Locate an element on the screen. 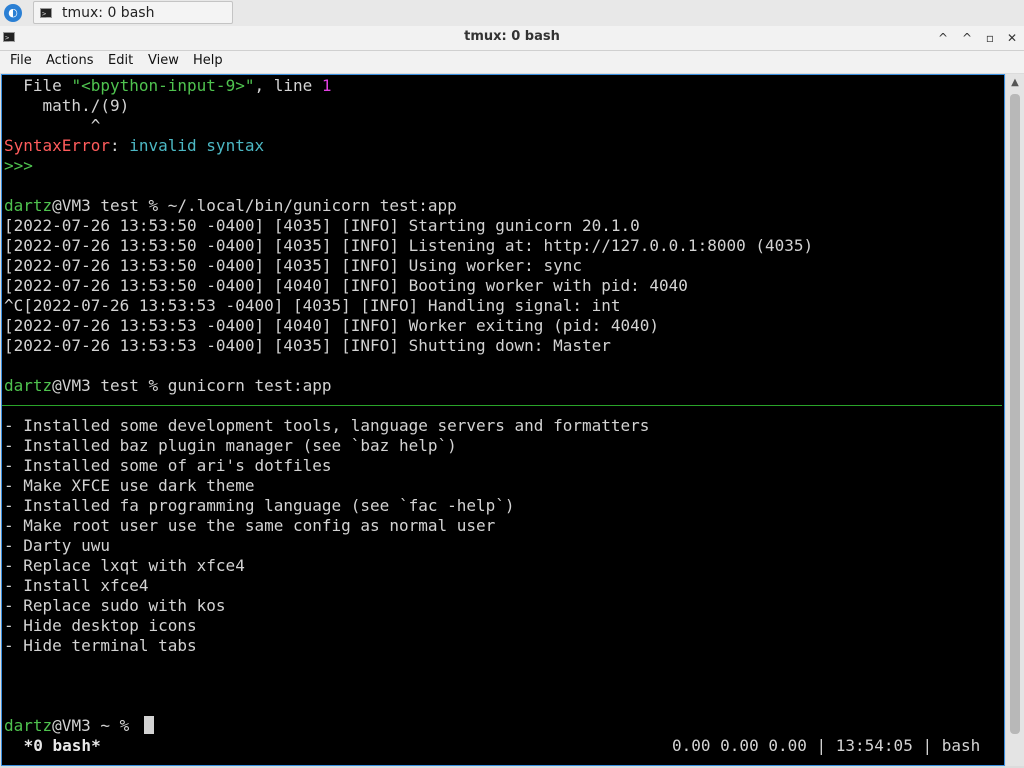 This screenshot has height=768, width=1024. changelog-line: - Make XFCE use dark theme is located at coordinates (129, 485).